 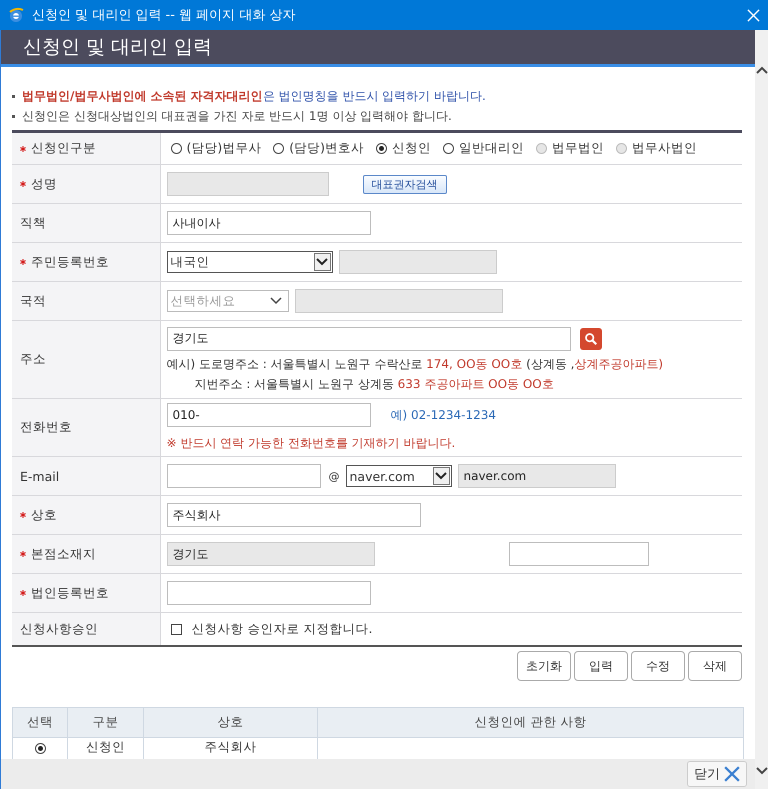 I want to click on address-field: 경기도, so click(x=368, y=338).